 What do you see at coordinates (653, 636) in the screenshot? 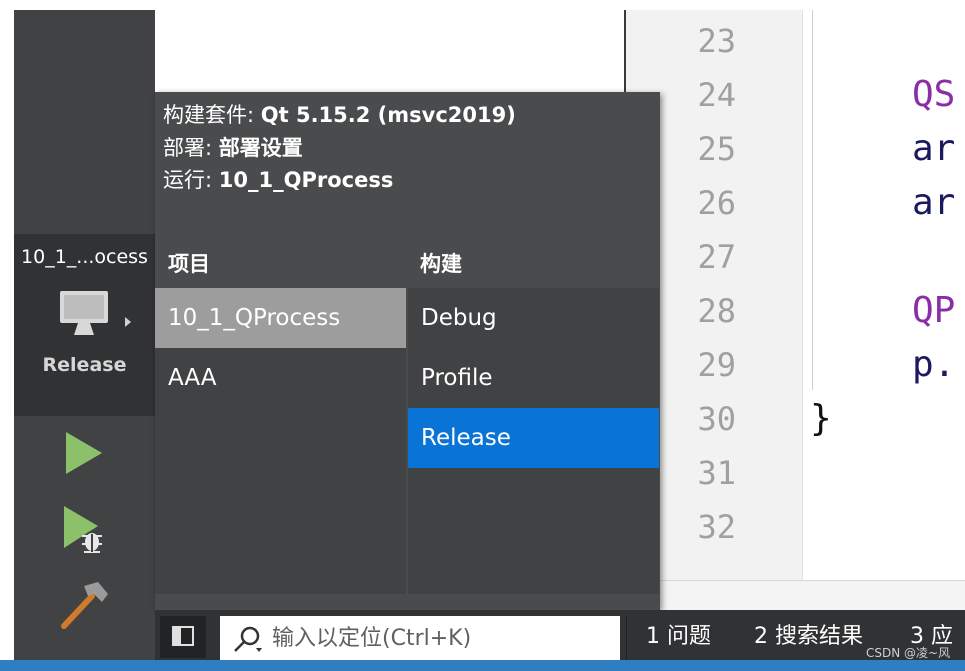
I see `tab-number: 1` at bounding box center [653, 636].